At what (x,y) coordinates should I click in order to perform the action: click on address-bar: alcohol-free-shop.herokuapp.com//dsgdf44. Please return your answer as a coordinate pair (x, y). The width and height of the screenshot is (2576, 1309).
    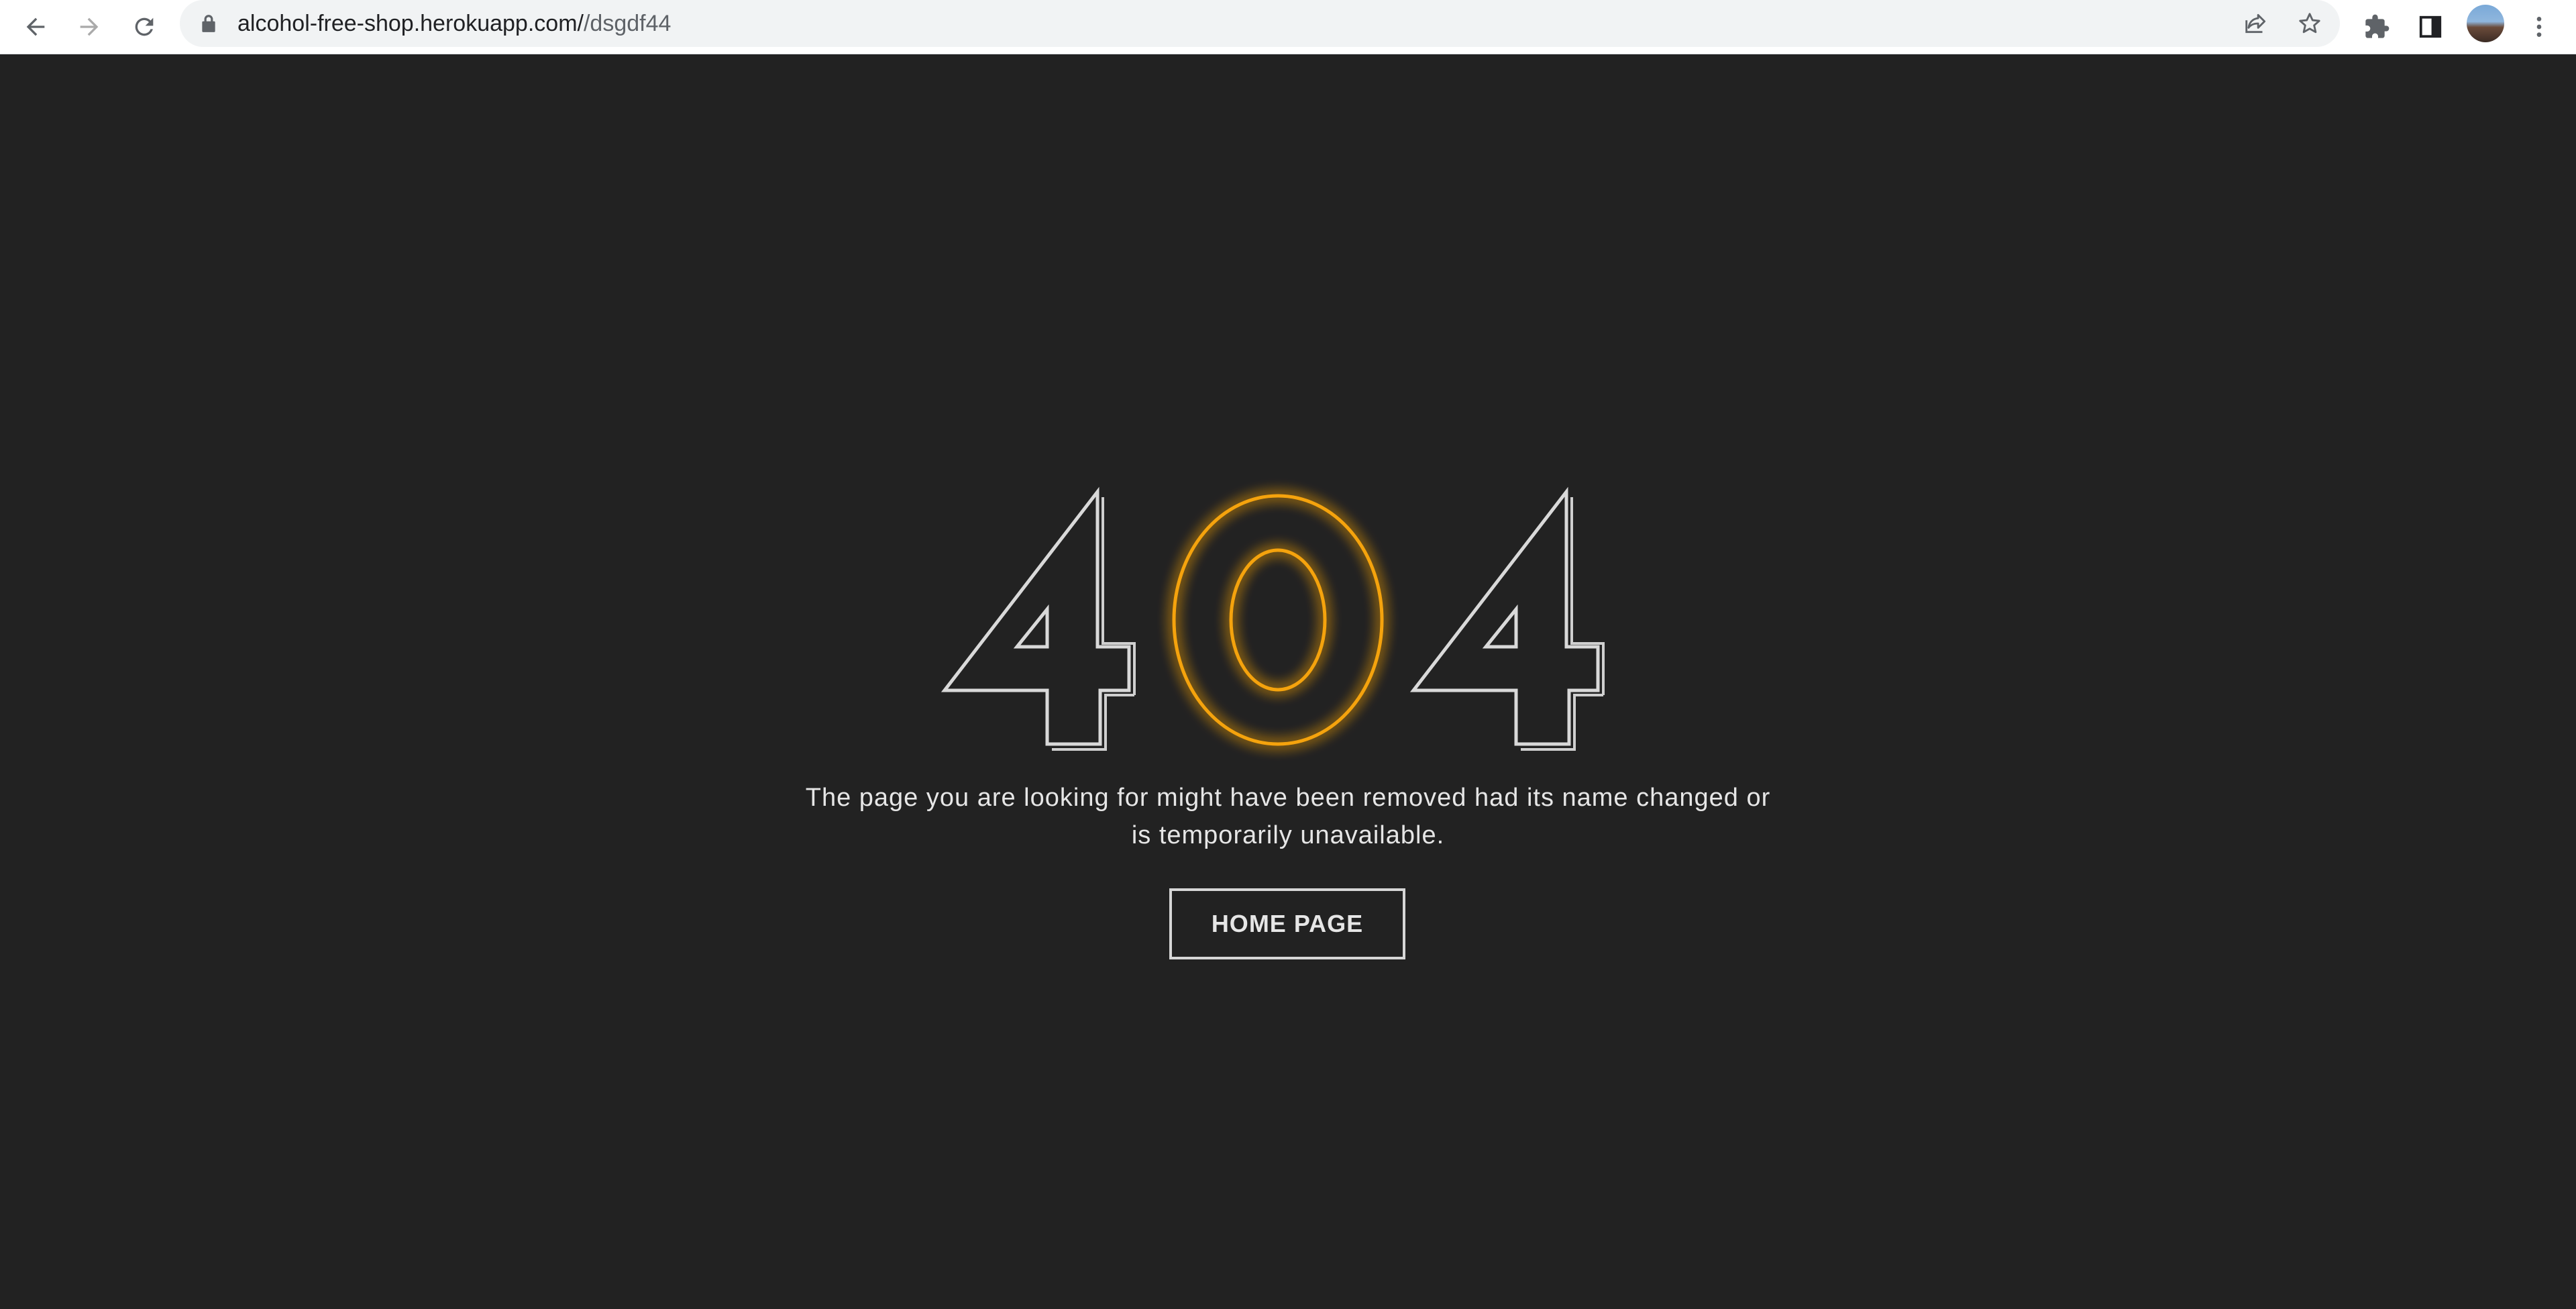
    Looking at the image, I should click on (1260, 23).